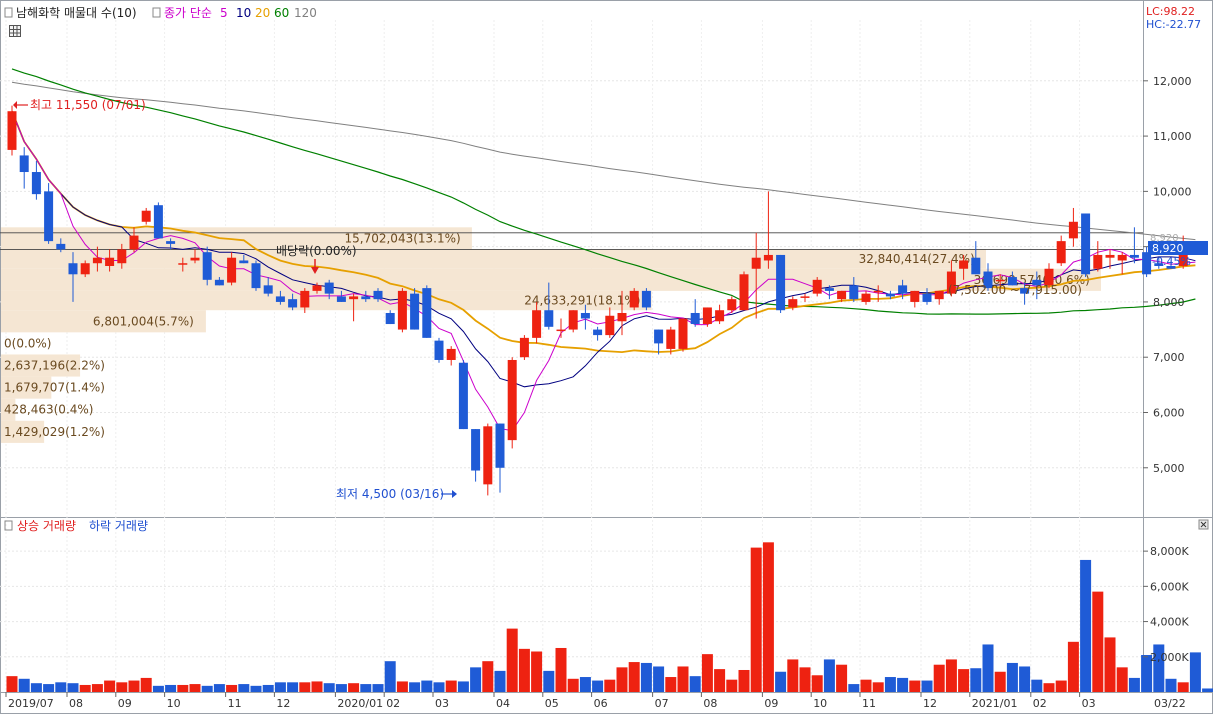  What do you see at coordinates (54, 366) in the screenshot?
I see `volume-profile-label: 2,637,196(2.2%)` at bounding box center [54, 366].